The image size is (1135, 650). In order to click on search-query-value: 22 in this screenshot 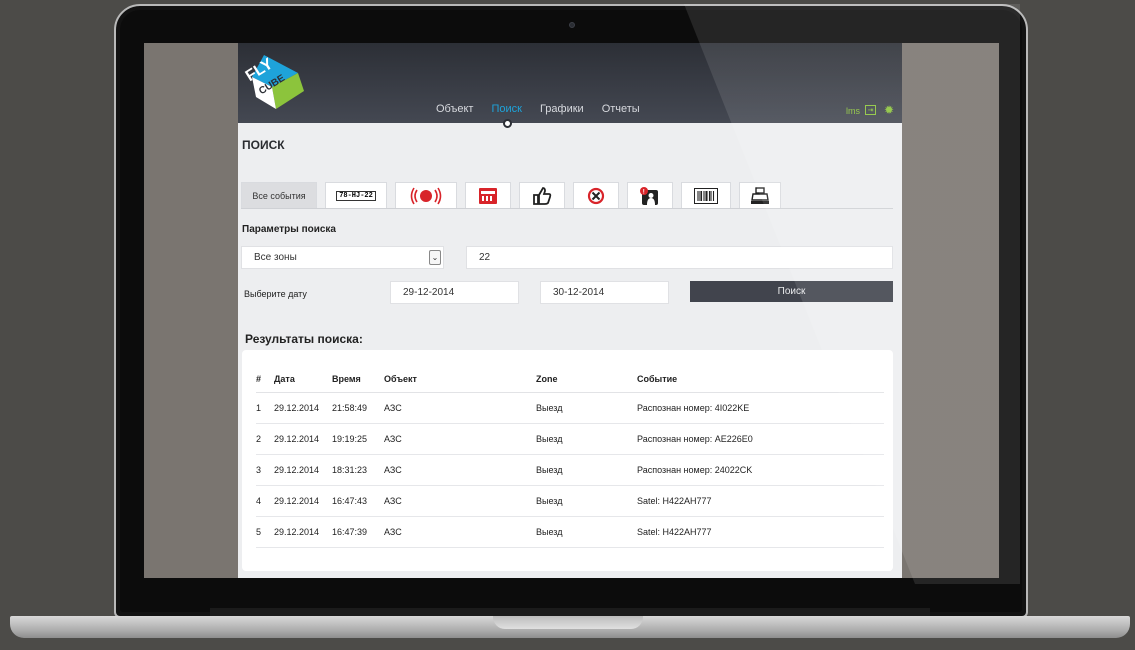, I will do `click(485, 257)`.